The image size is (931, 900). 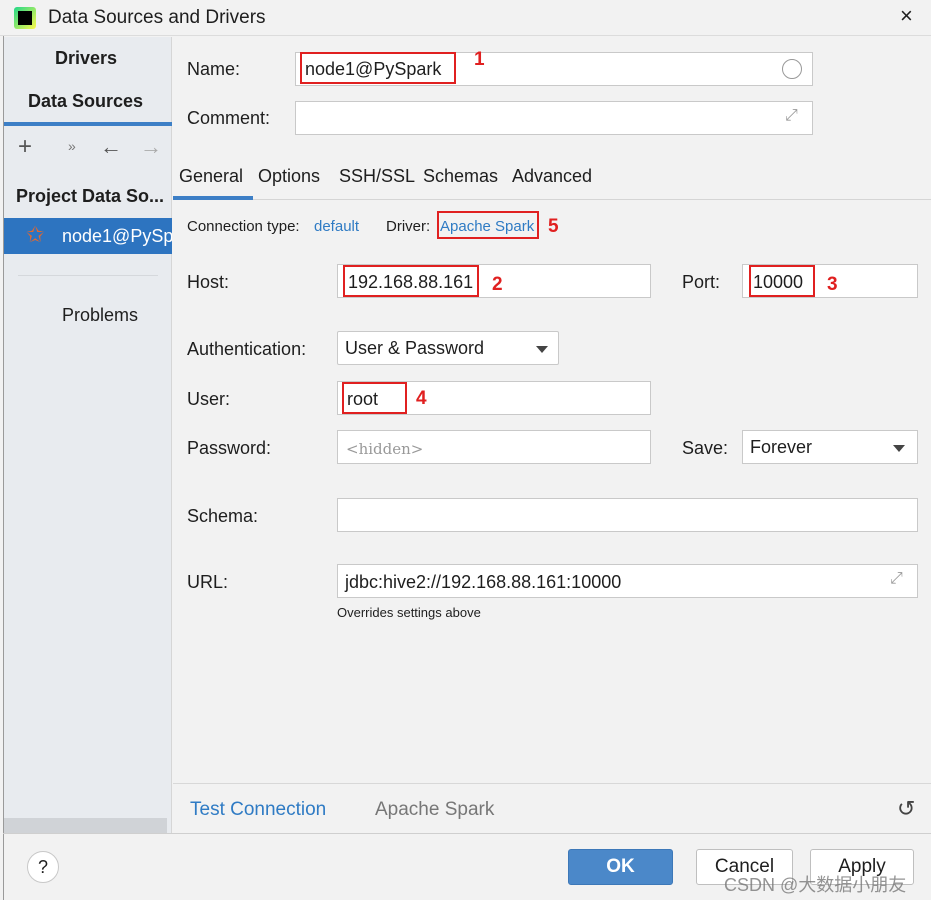 I want to click on add-icon: +, so click(x=25, y=147).